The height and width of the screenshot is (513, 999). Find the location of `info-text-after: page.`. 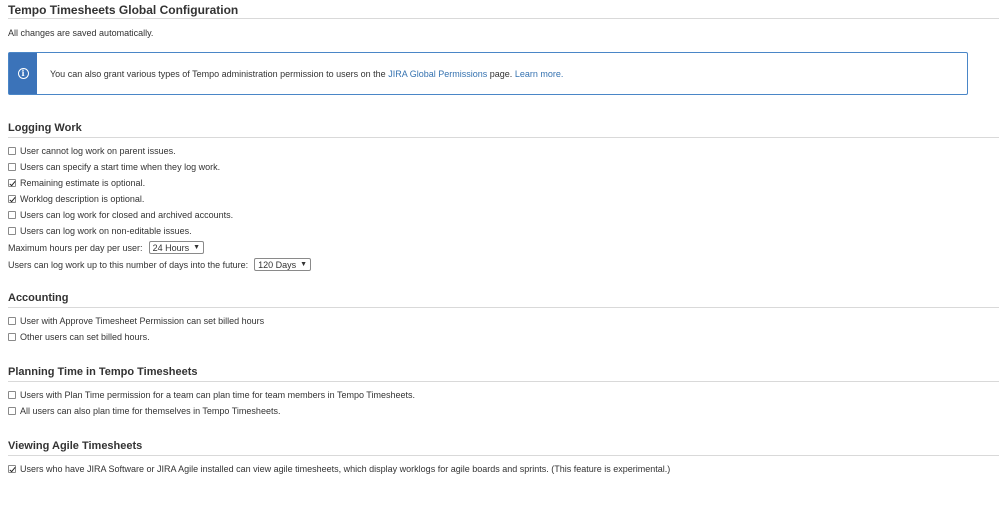

info-text-after: page. is located at coordinates (501, 73).